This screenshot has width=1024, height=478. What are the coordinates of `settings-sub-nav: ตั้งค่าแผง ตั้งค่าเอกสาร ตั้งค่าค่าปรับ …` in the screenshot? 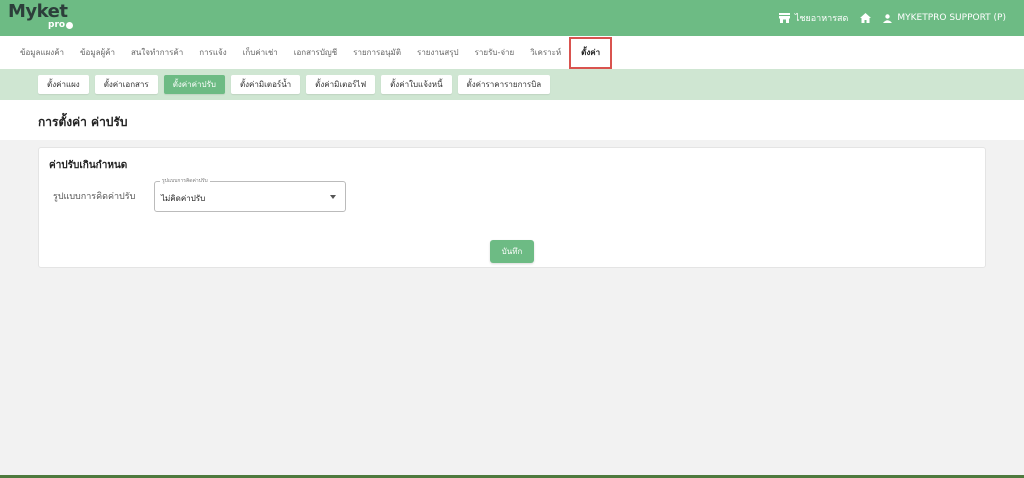 It's located at (512, 84).